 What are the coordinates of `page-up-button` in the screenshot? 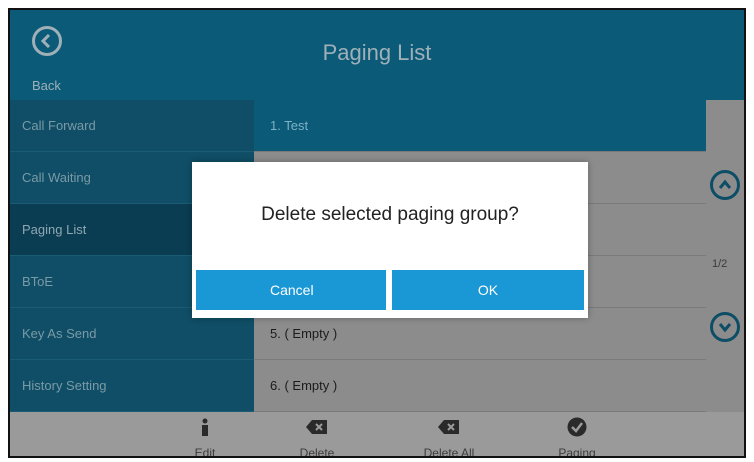 It's located at (725, 185).